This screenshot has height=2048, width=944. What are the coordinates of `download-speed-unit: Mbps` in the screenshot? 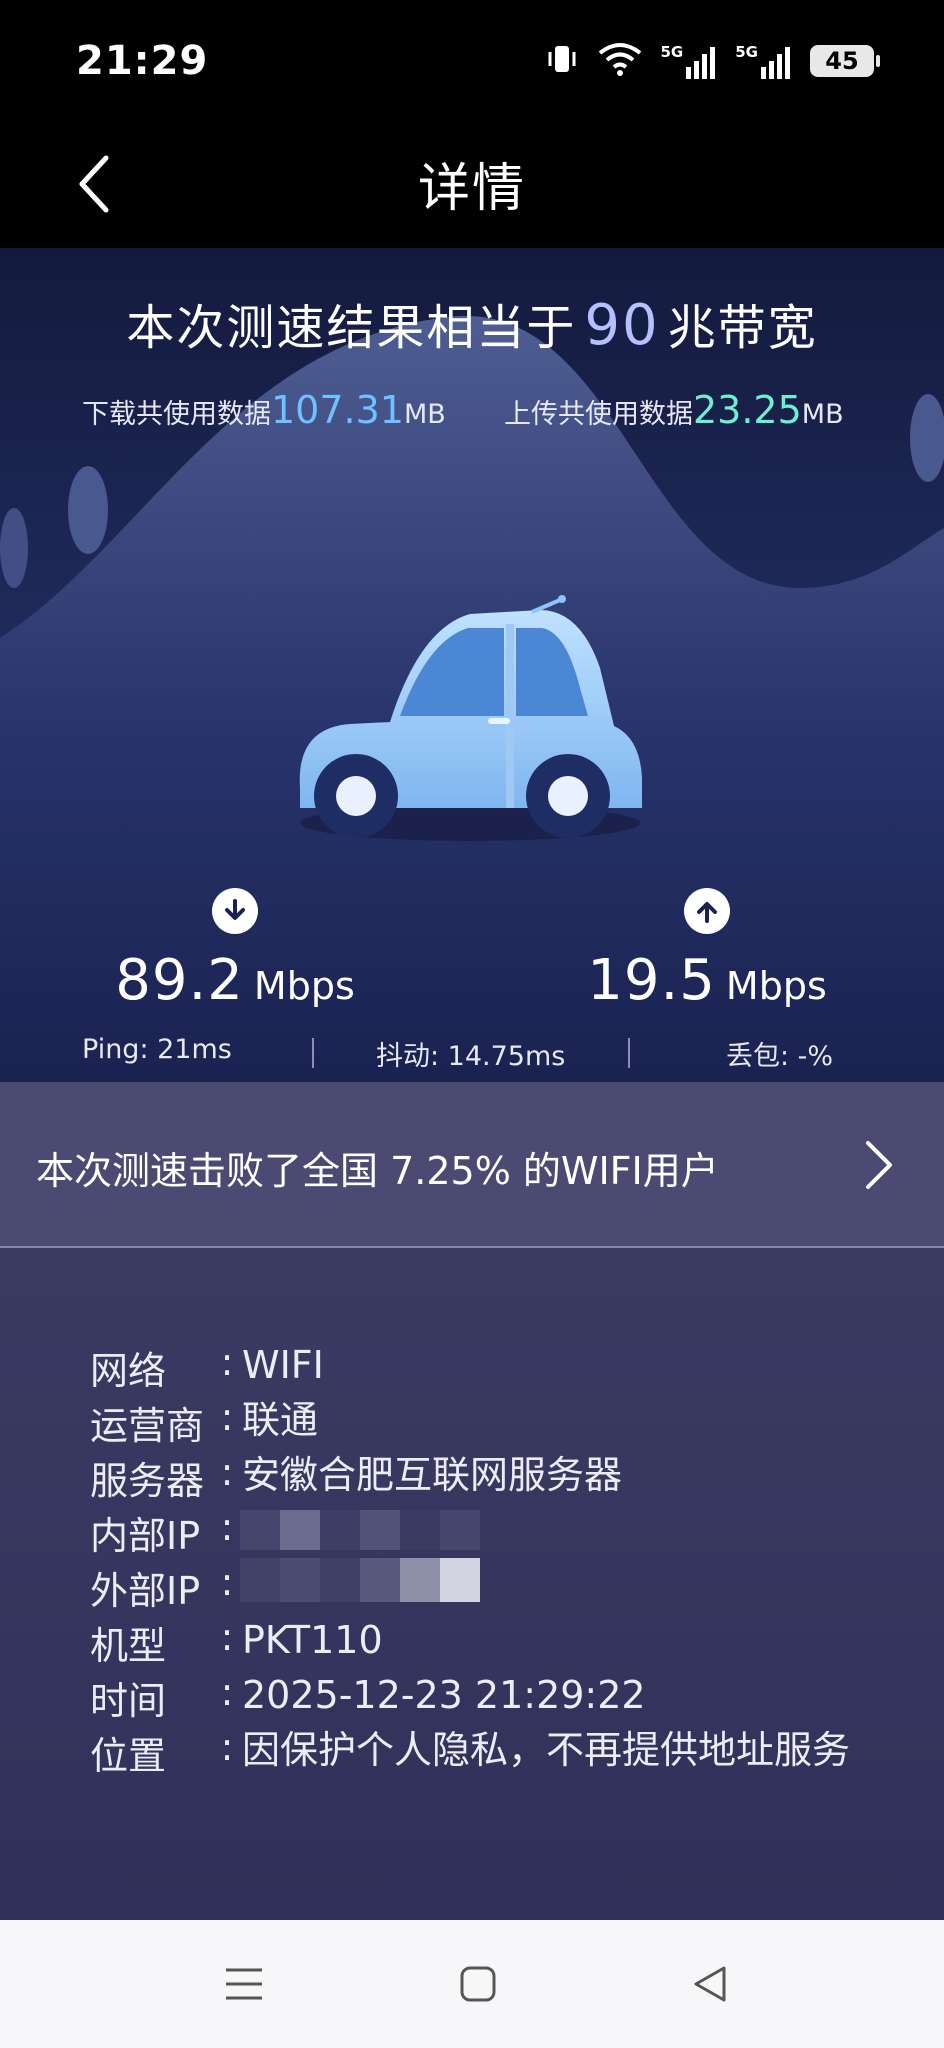 It's located at (304, 986).